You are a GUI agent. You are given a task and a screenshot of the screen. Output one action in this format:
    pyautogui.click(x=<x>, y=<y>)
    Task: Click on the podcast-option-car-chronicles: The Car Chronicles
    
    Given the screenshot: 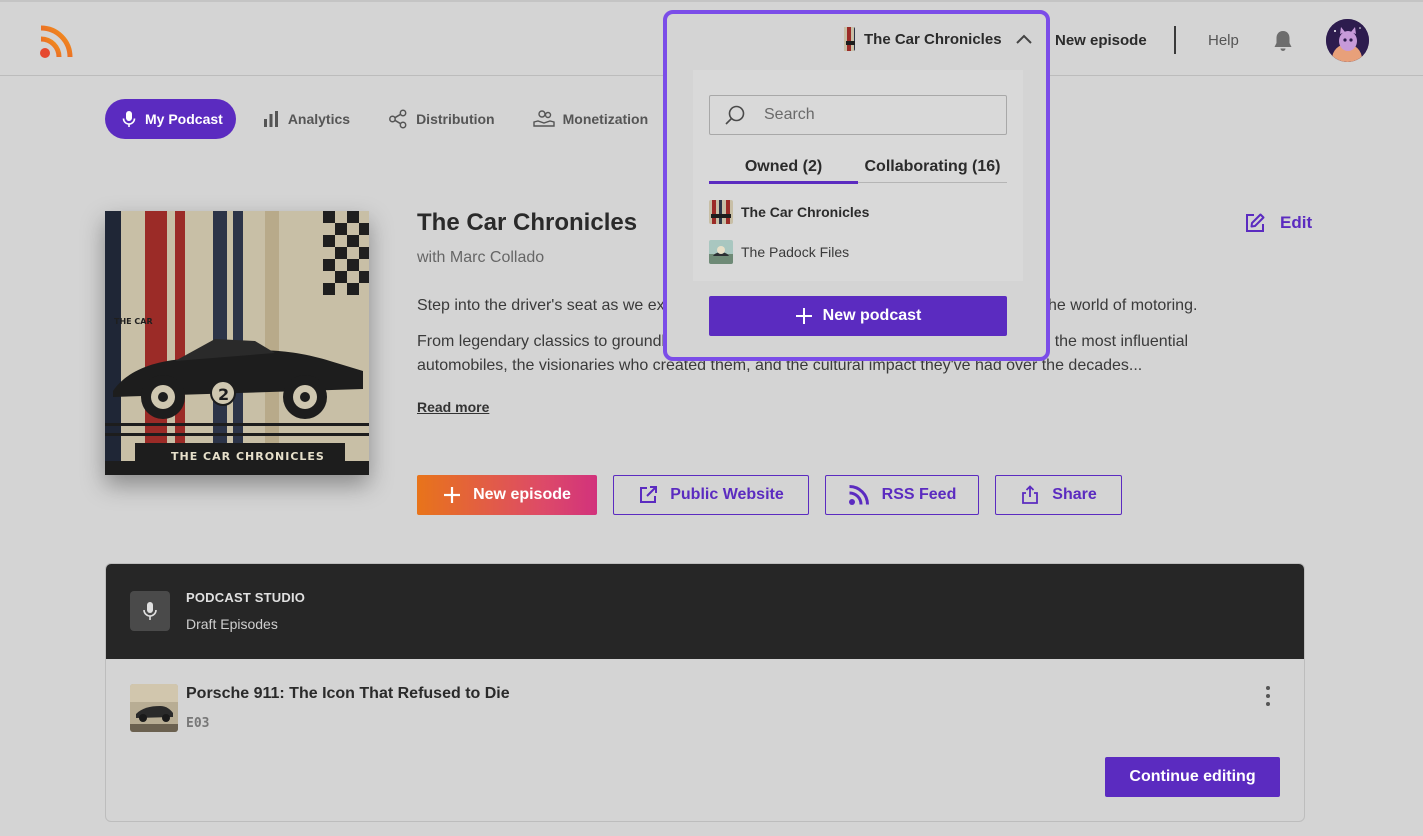 What is the action you would take?
    pyautogui.click(x=789, y=212)
    